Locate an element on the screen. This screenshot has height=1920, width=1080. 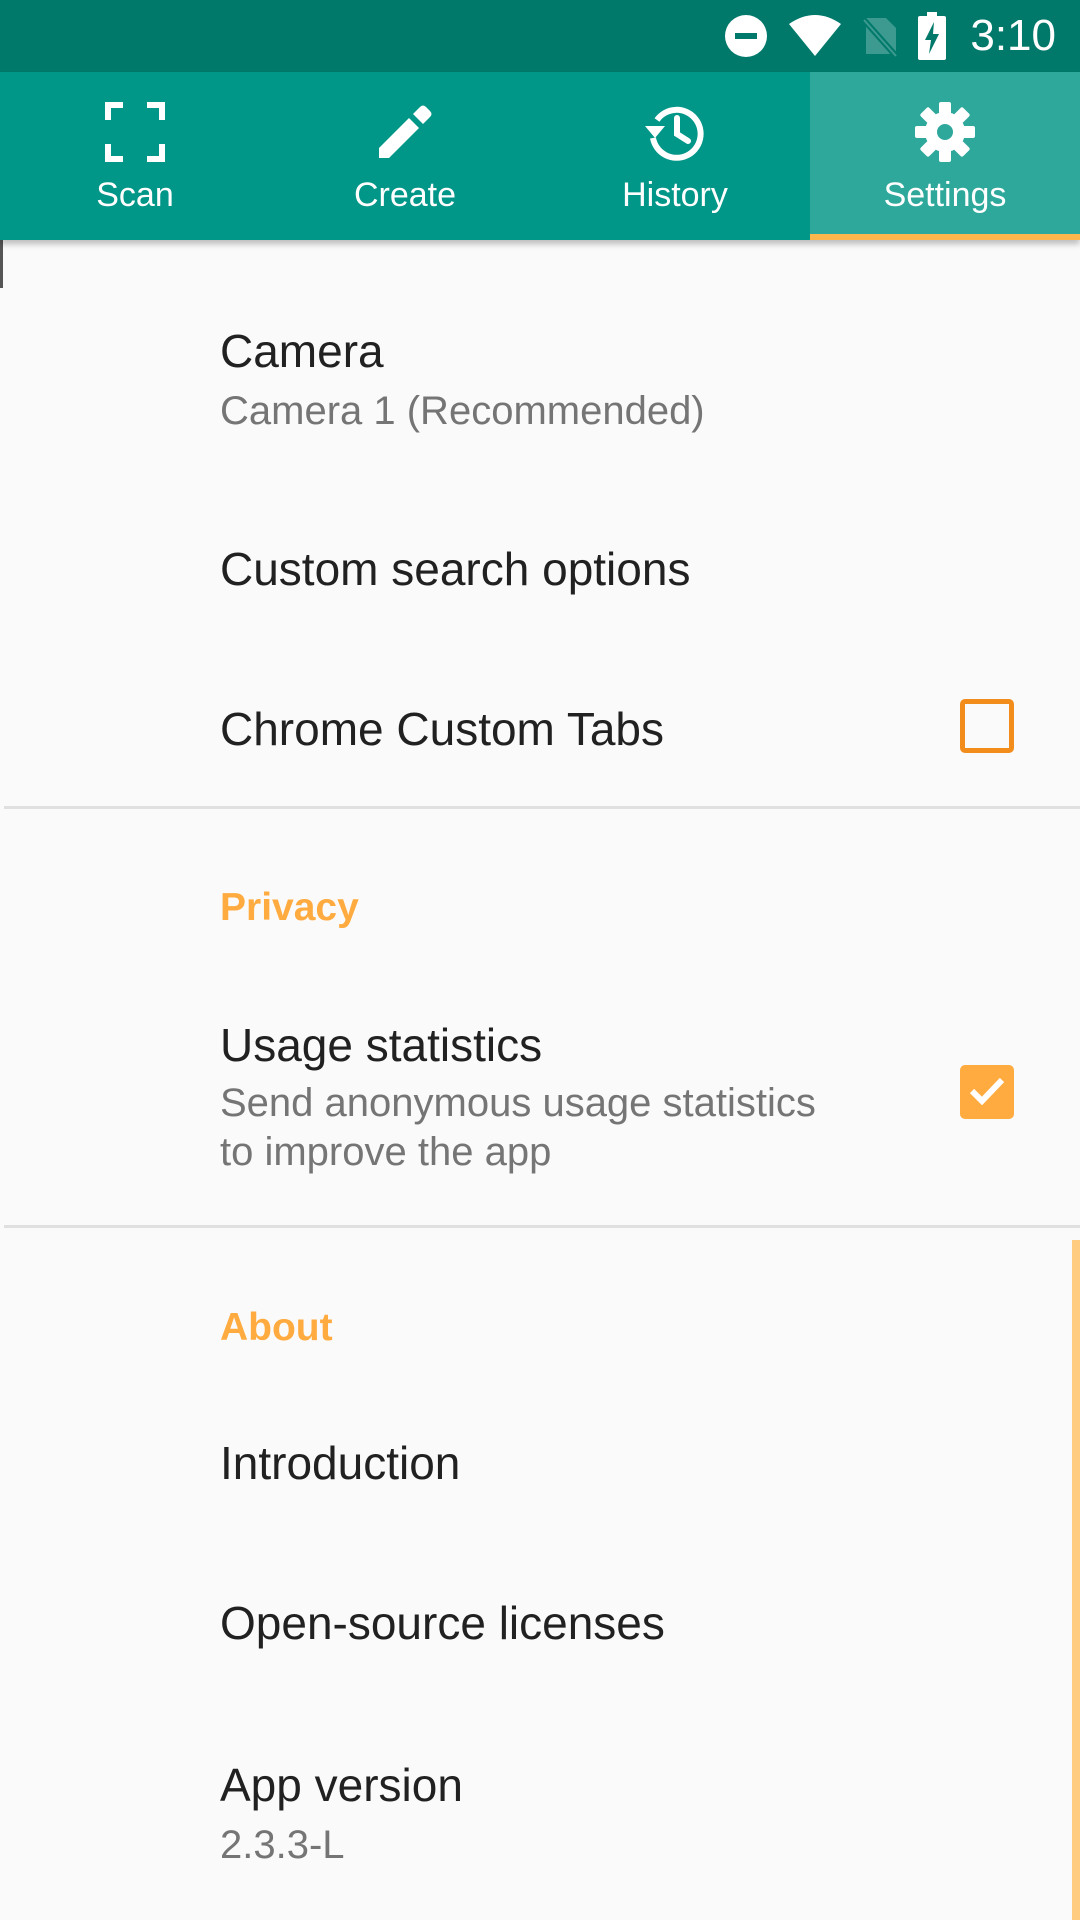
app-version-title: App version is located at coordinates (341, 1785).